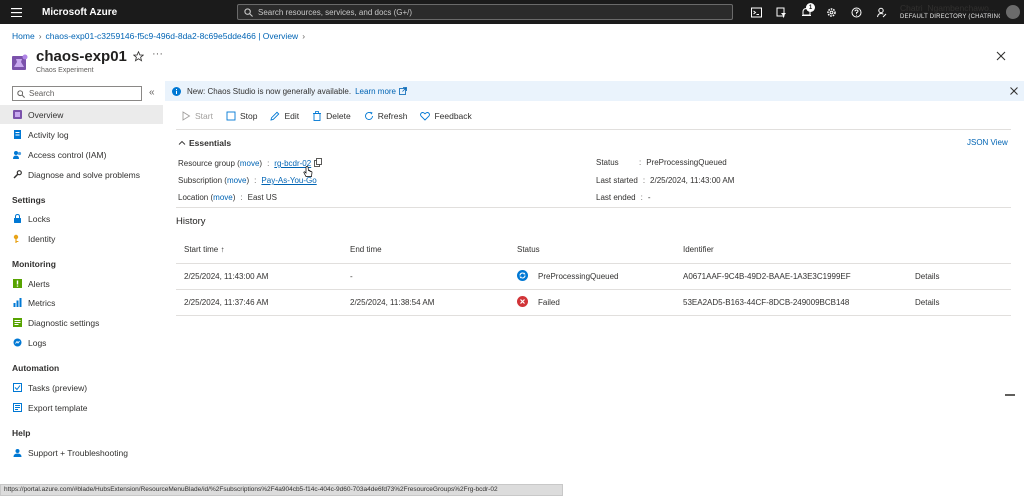  What do you see at coordinates (756, 12) in the screenshot?
I see `cloud-shell-icon` at bounding box center [756, 12].